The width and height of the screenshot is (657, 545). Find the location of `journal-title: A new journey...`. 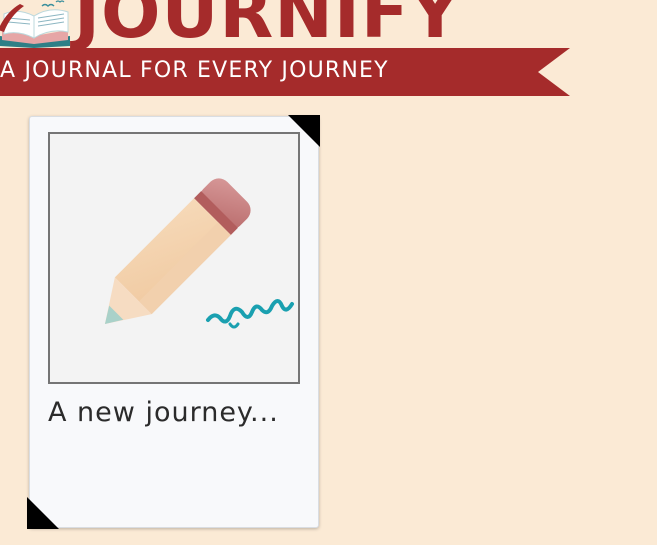

journal-title: A new journey... is located at coordinates (163, 412).